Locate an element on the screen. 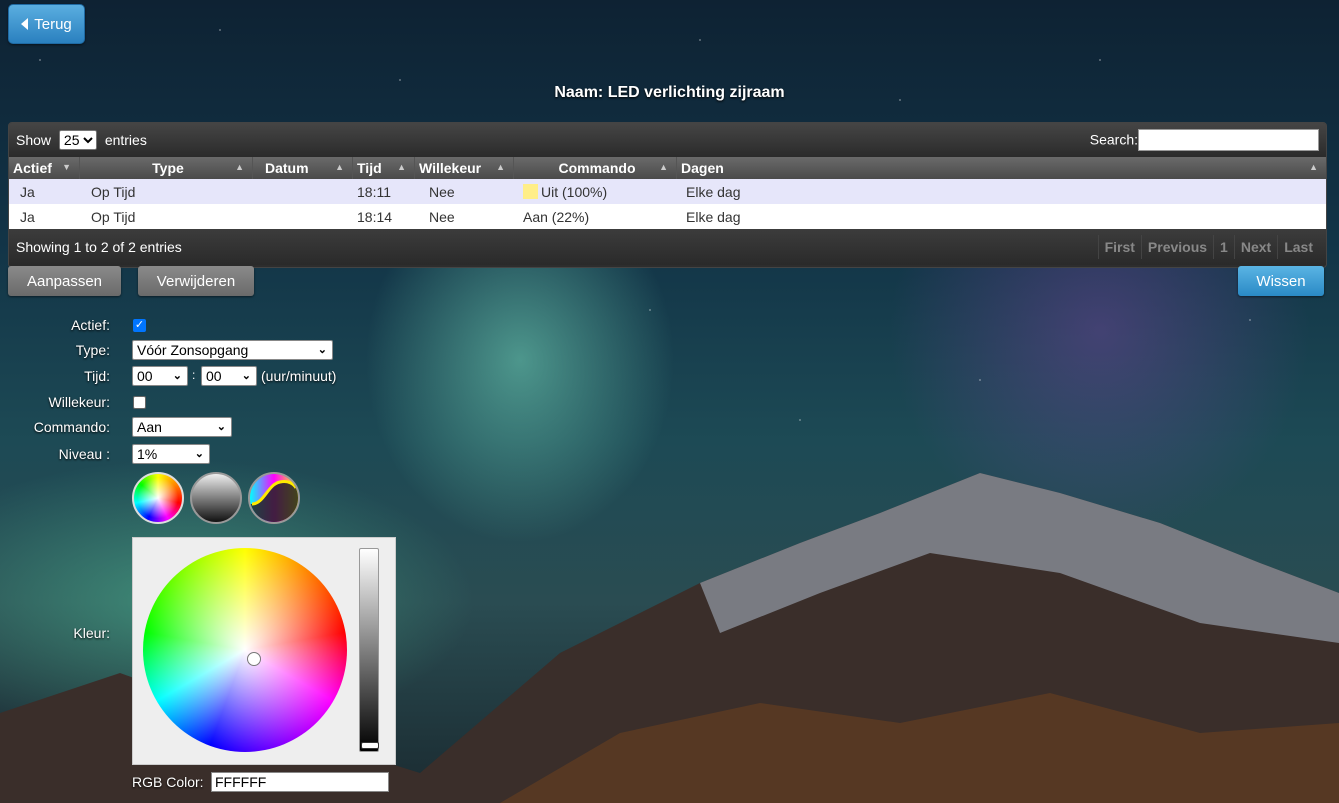  table-info: Showing 1 to 2 of 2 entries is located at coordinates (99, 247).